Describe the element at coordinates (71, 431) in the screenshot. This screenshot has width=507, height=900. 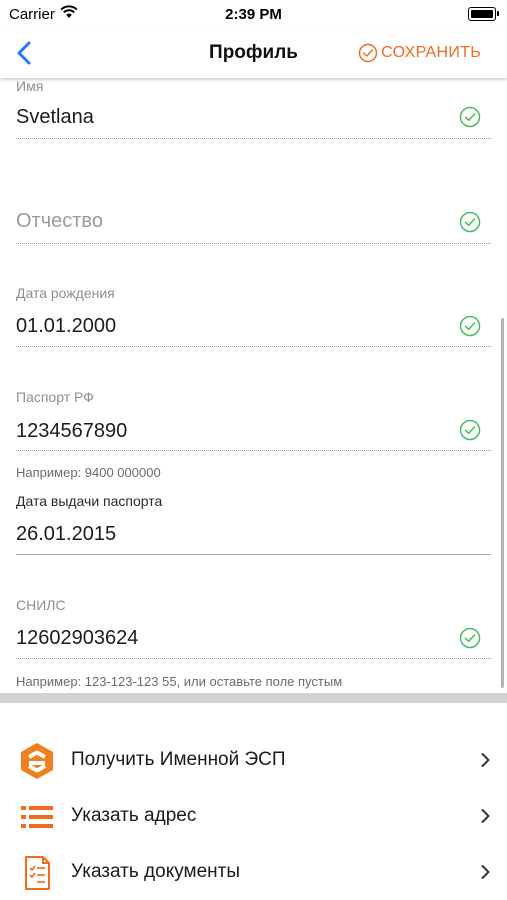
I see `passport-value: 1234567890` at that location.